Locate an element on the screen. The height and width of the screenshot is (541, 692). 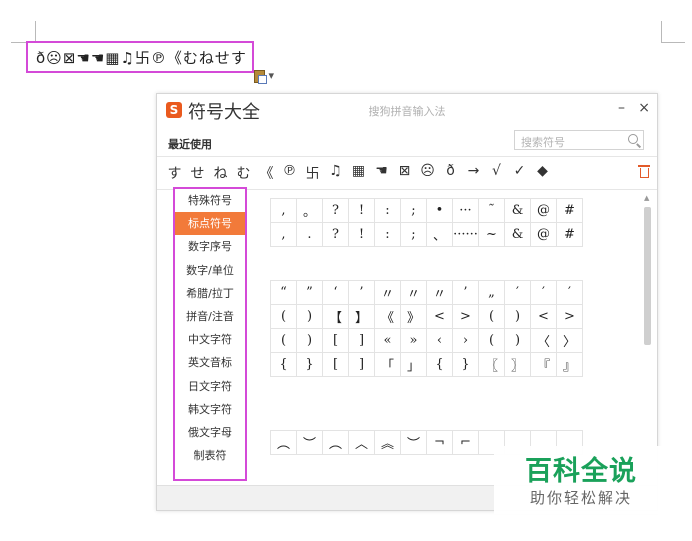
symbol-cell: 『 is located at coordinates (543, 364).